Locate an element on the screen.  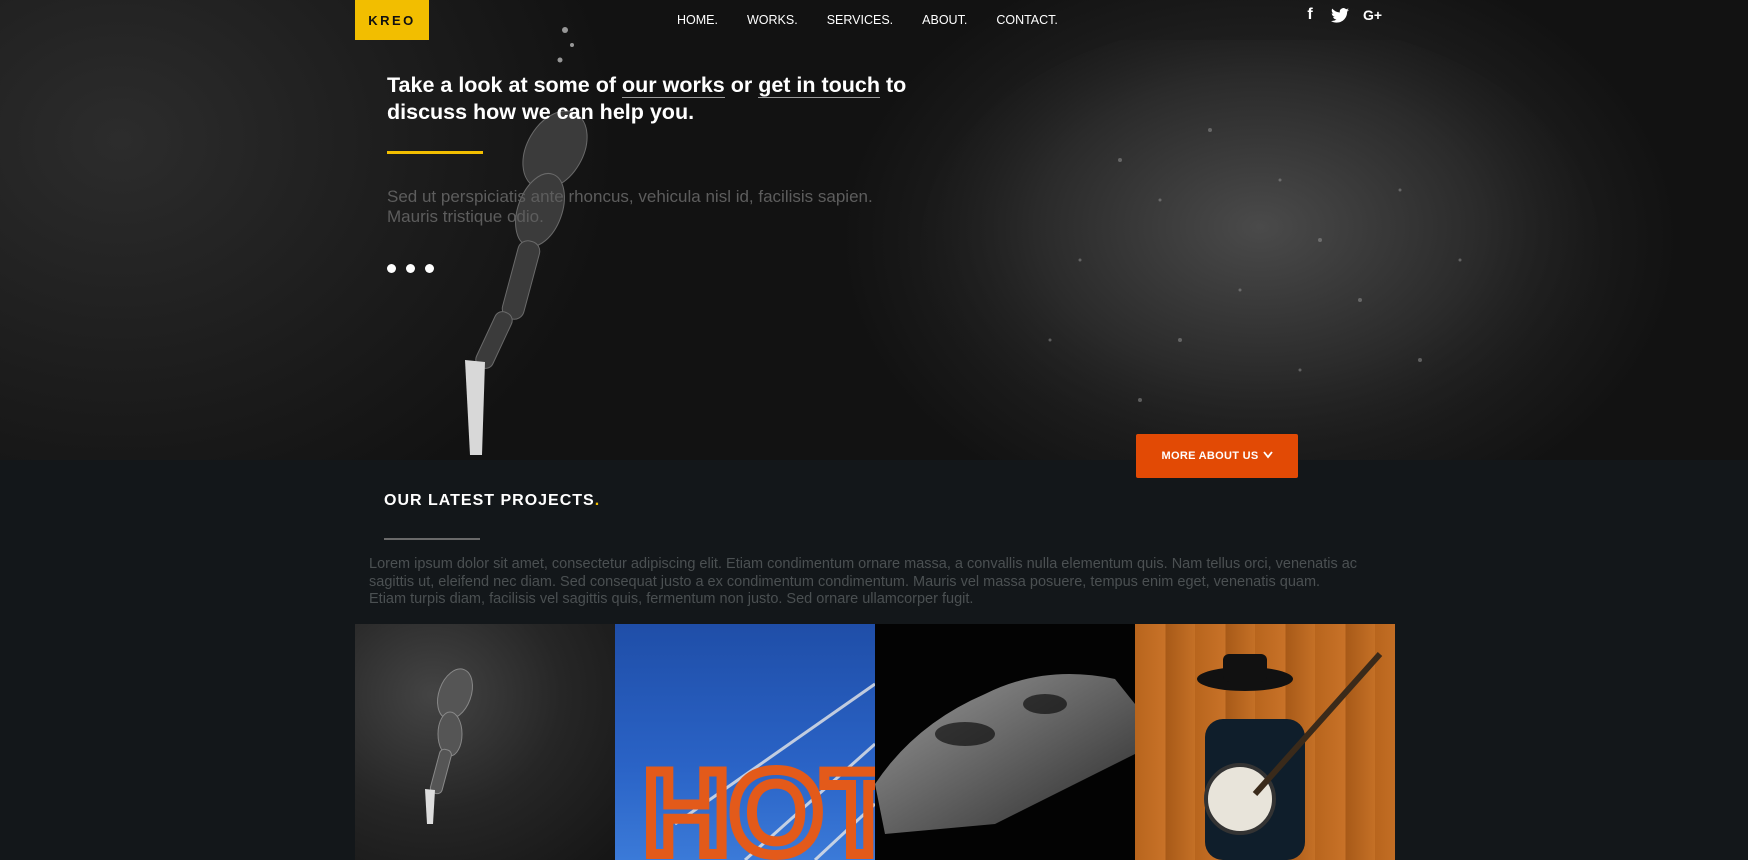
project-hotel-sign: HOT is located at coordinates (745, 742).